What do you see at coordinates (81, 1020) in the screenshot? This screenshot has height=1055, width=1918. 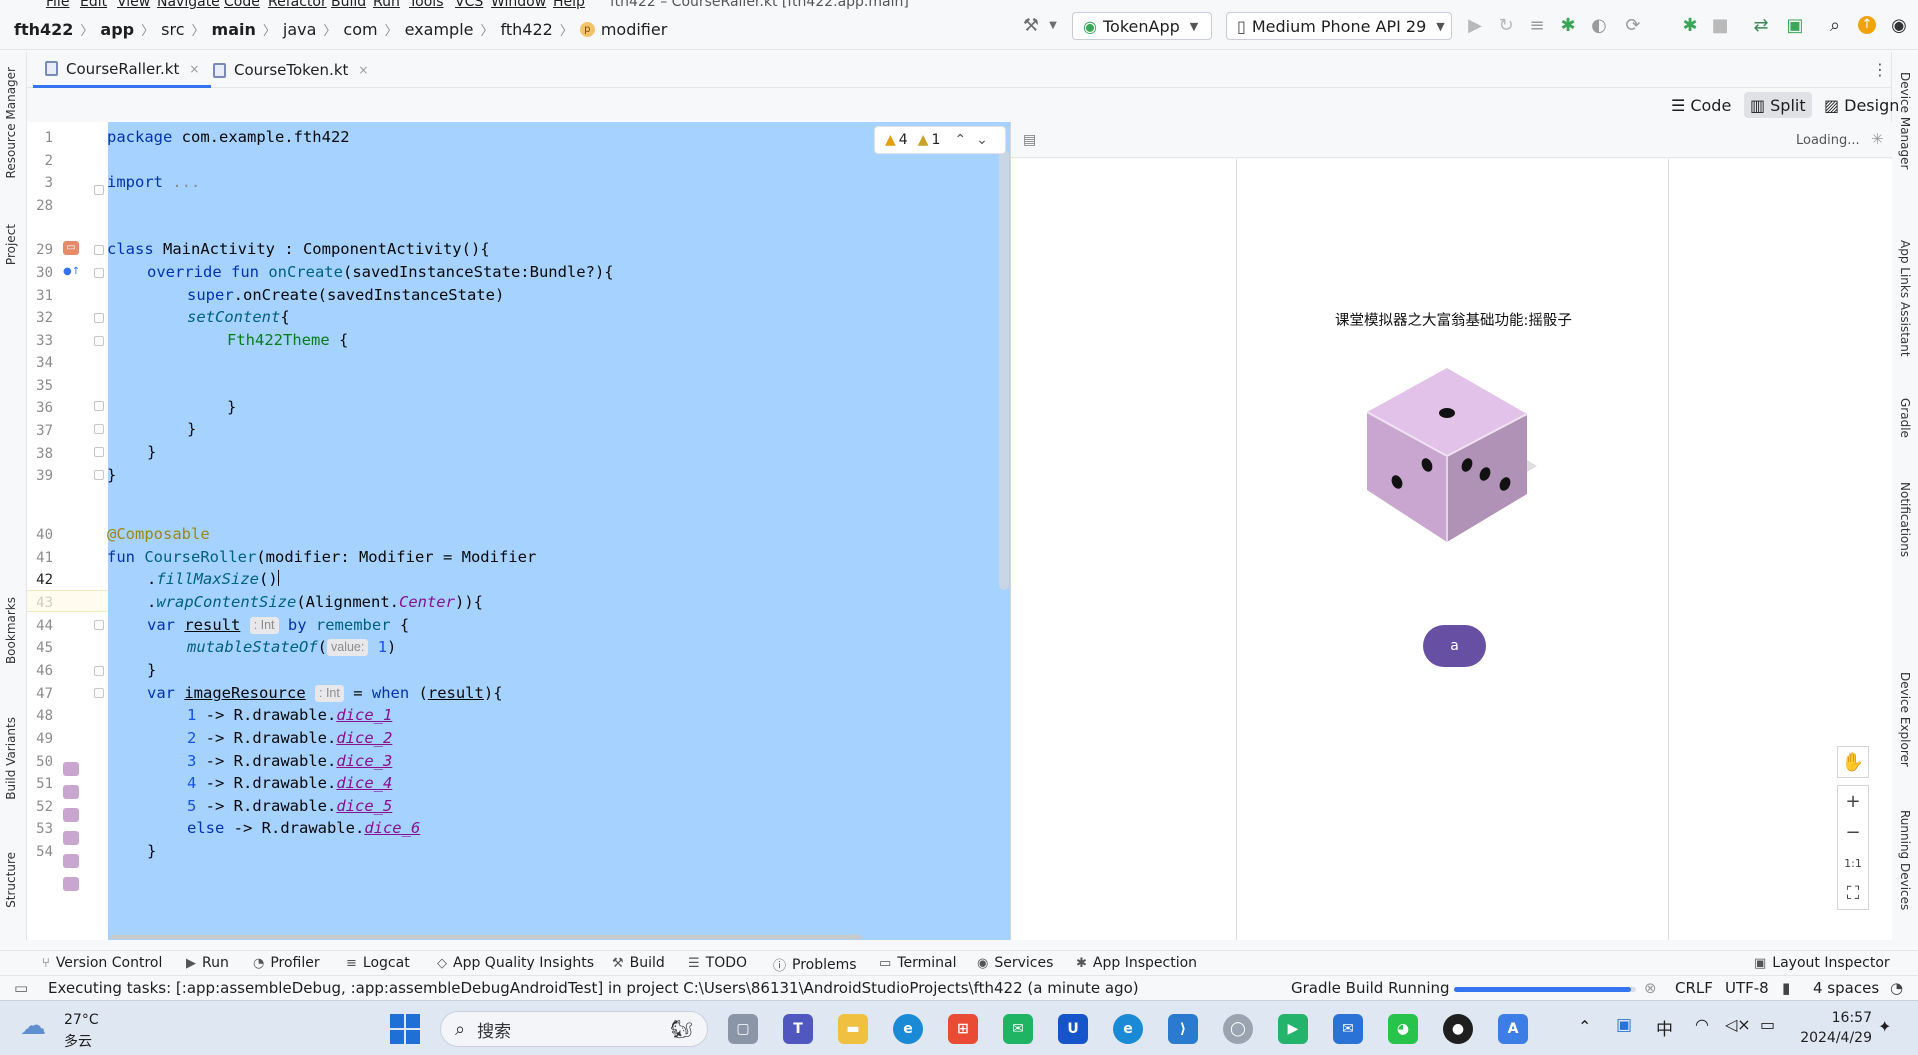 I see `weather-temp: 27°C` at bounding box center [81, 1020].